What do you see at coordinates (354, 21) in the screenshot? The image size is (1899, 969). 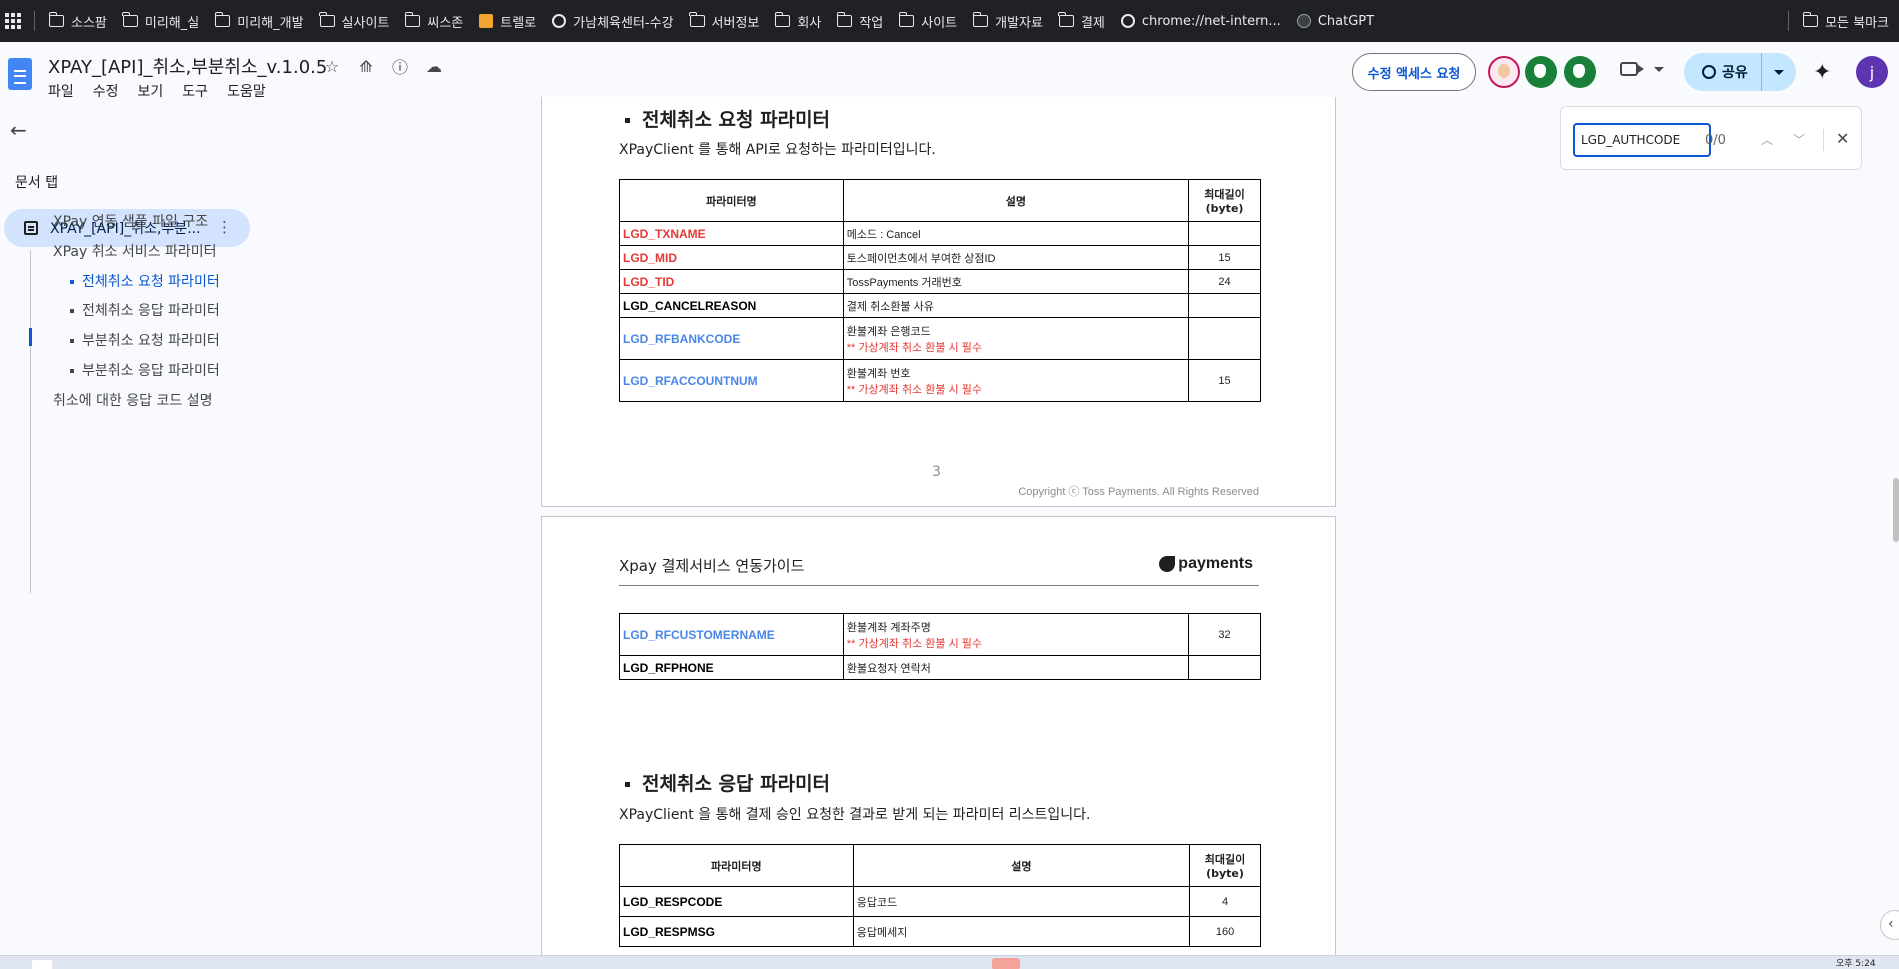 I see `bookmark-item: 실사이트` at bounding box center [354, 21].